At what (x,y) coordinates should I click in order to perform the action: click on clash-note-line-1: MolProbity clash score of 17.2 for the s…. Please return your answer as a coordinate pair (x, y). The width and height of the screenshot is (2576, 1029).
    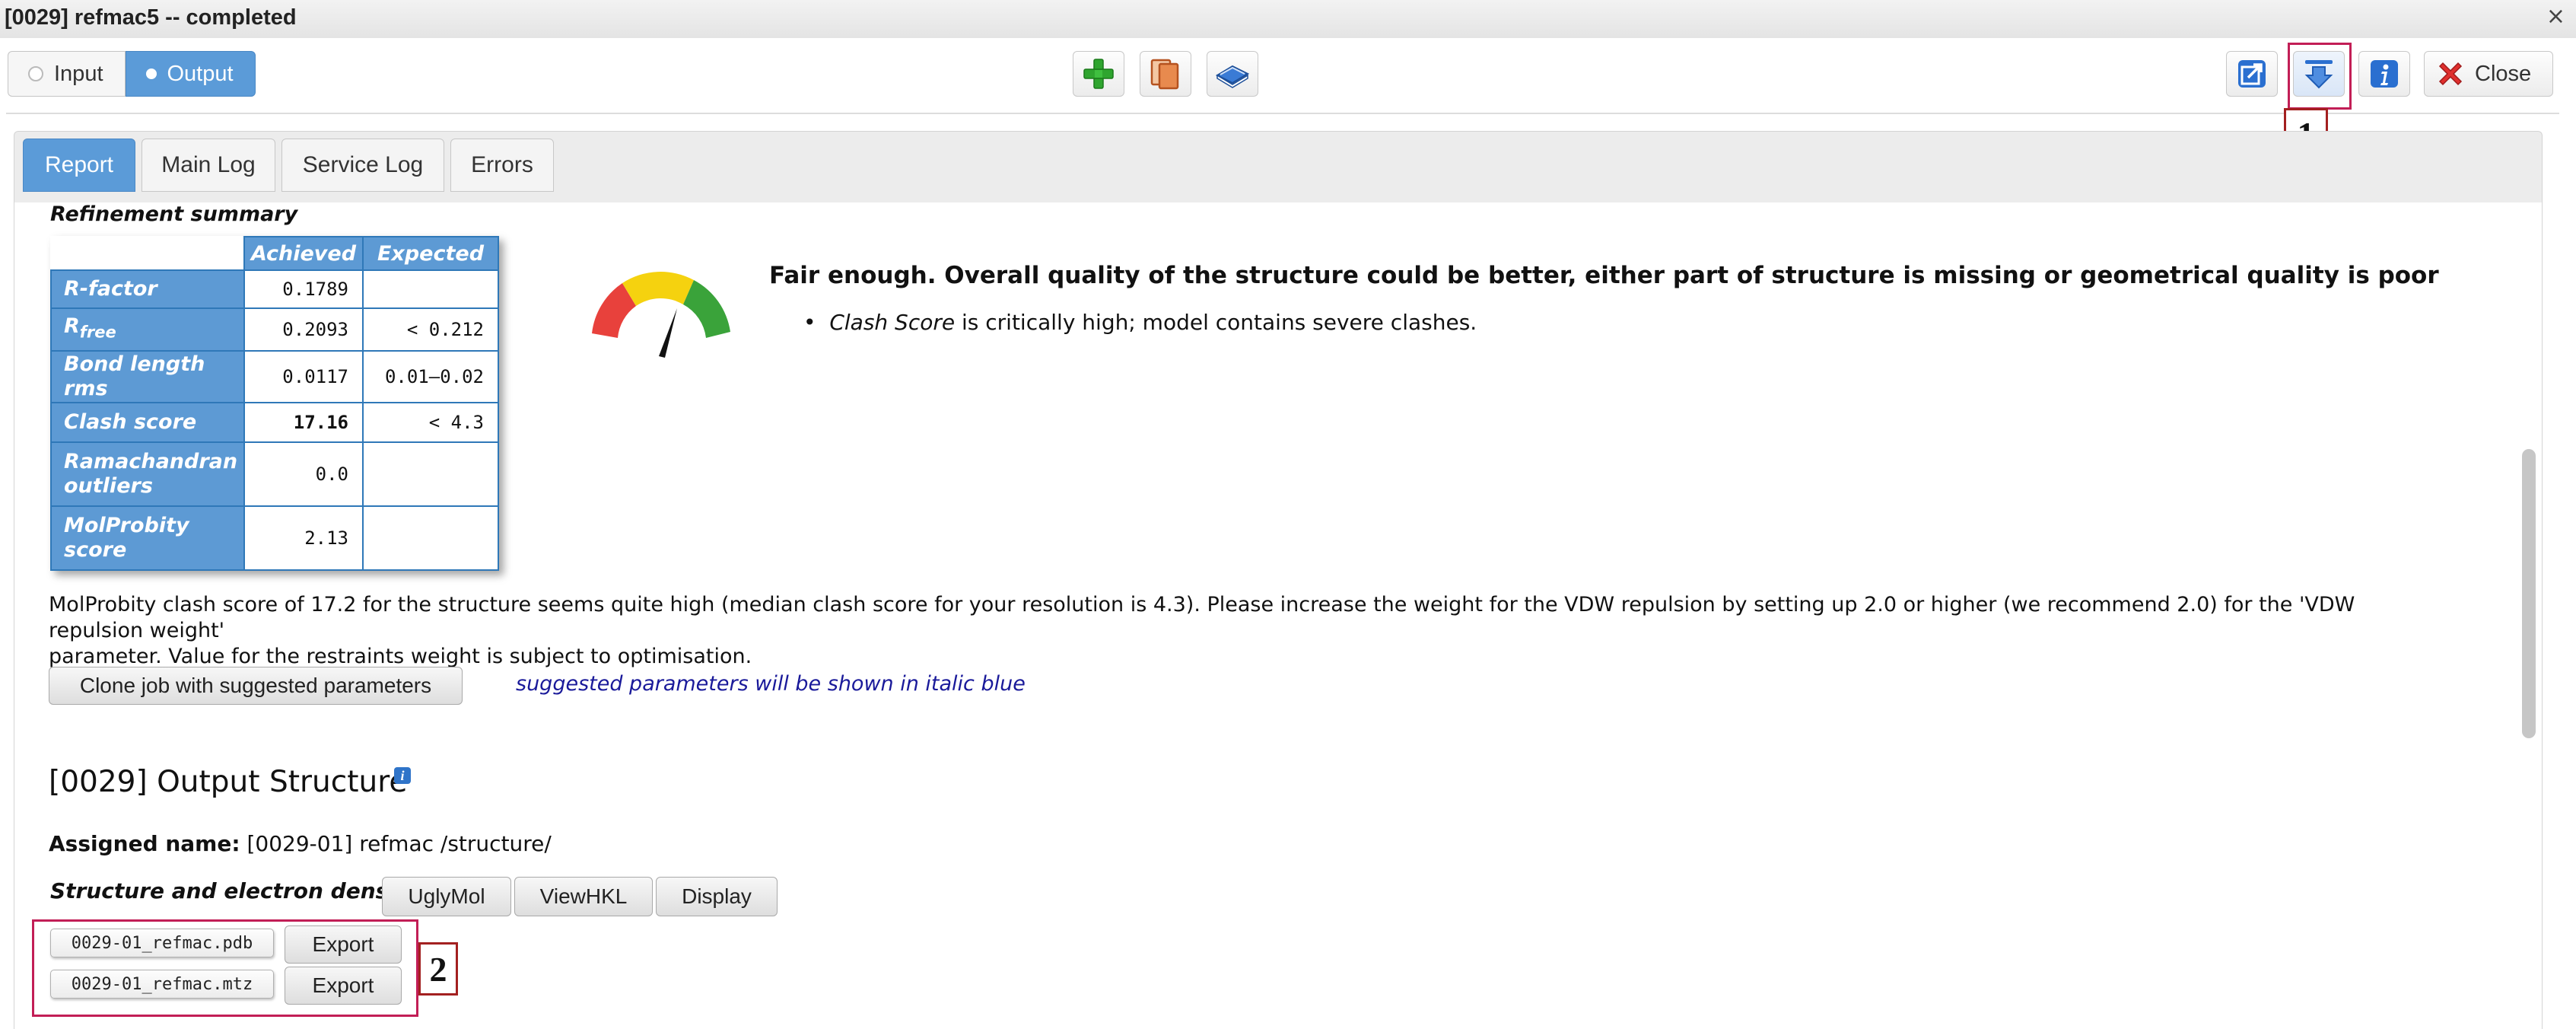
    Looking at the image, I should click on (1202, 617).